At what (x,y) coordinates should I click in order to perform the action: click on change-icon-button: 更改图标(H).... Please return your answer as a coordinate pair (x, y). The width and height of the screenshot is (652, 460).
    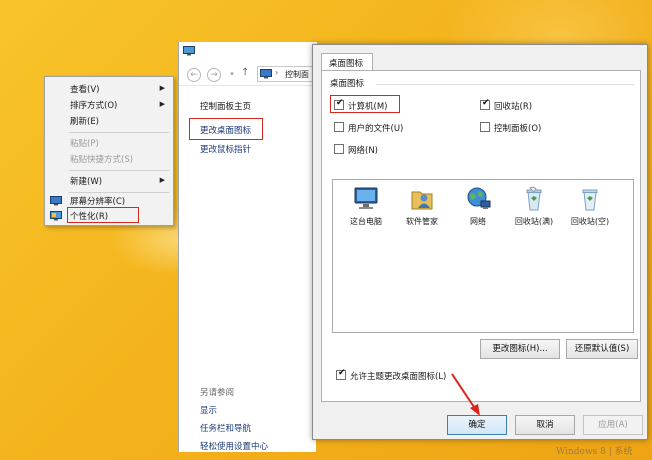
    Looking at the image, I should click on (520, 349).